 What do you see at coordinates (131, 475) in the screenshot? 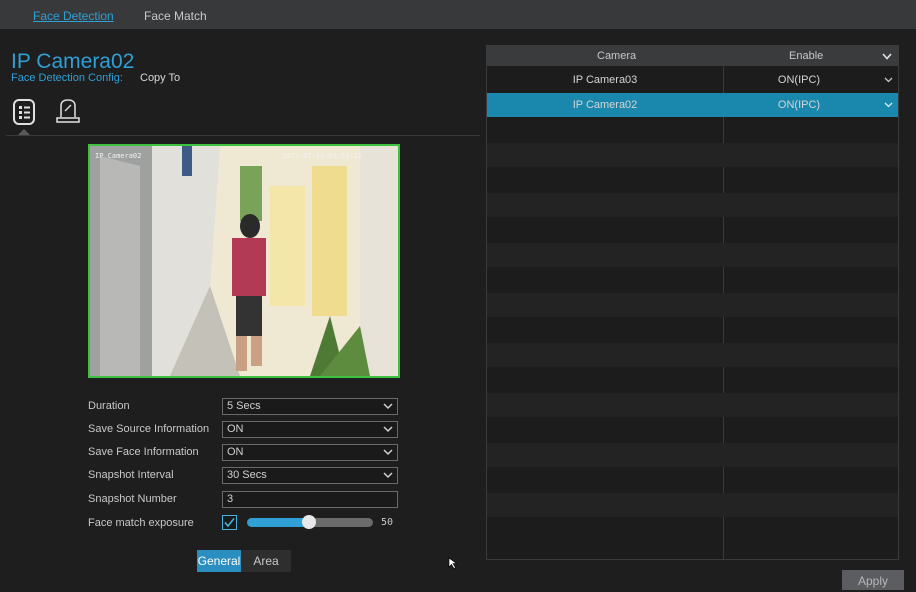
I see `snapshot-interval-label: Snapshot Interval` at bounding box center [131, 475].